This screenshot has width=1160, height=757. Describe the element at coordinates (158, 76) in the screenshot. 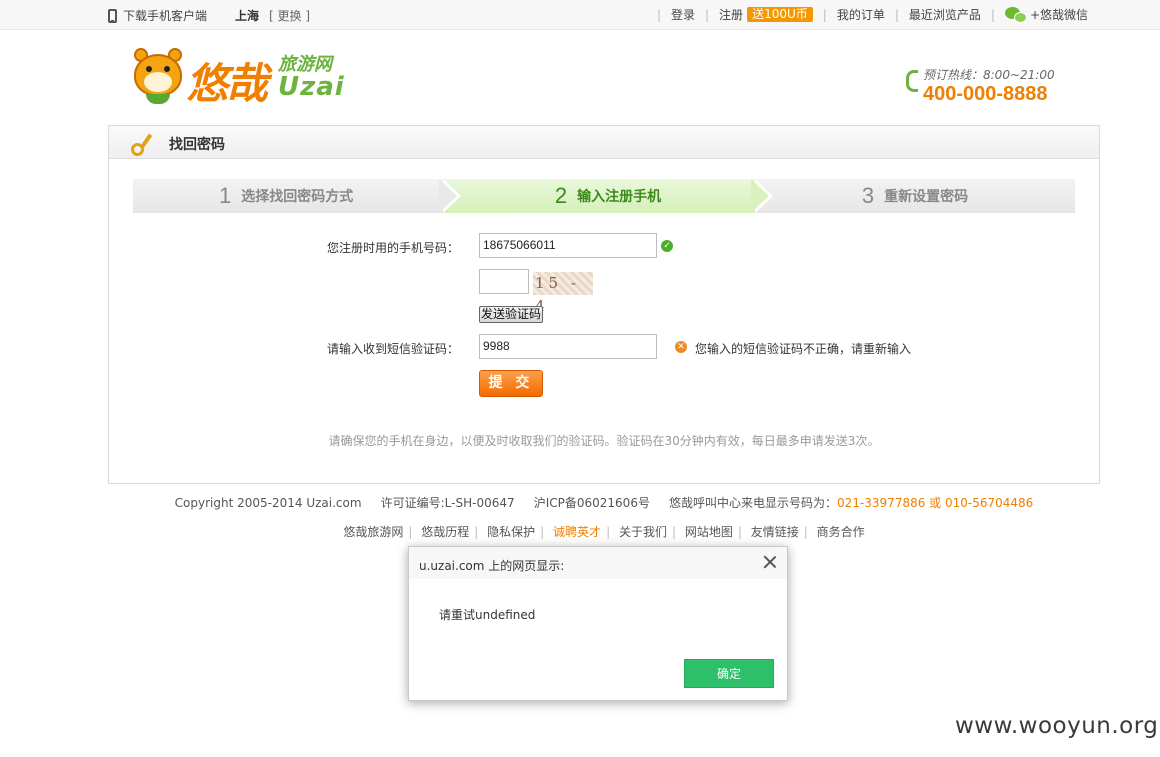

I see `tiger-mascot-icon` at that location.